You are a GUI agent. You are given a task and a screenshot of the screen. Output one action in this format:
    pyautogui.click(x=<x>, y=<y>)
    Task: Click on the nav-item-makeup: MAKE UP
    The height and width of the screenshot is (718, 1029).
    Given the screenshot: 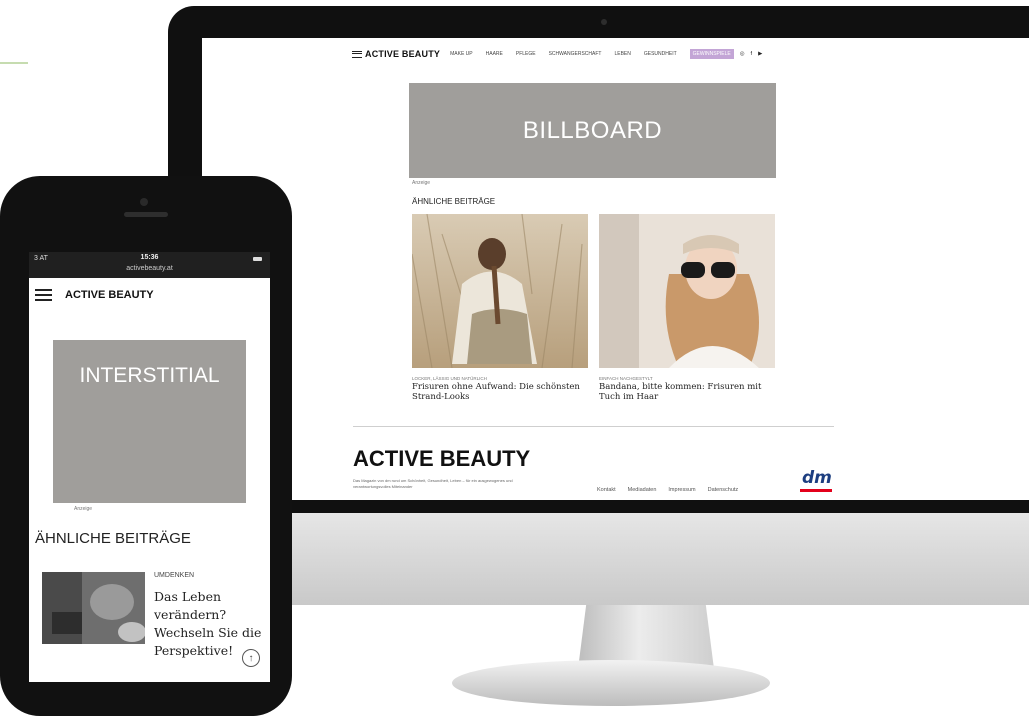 What is the action you would take?
    pyautogui.click(x=461, y=54)
    